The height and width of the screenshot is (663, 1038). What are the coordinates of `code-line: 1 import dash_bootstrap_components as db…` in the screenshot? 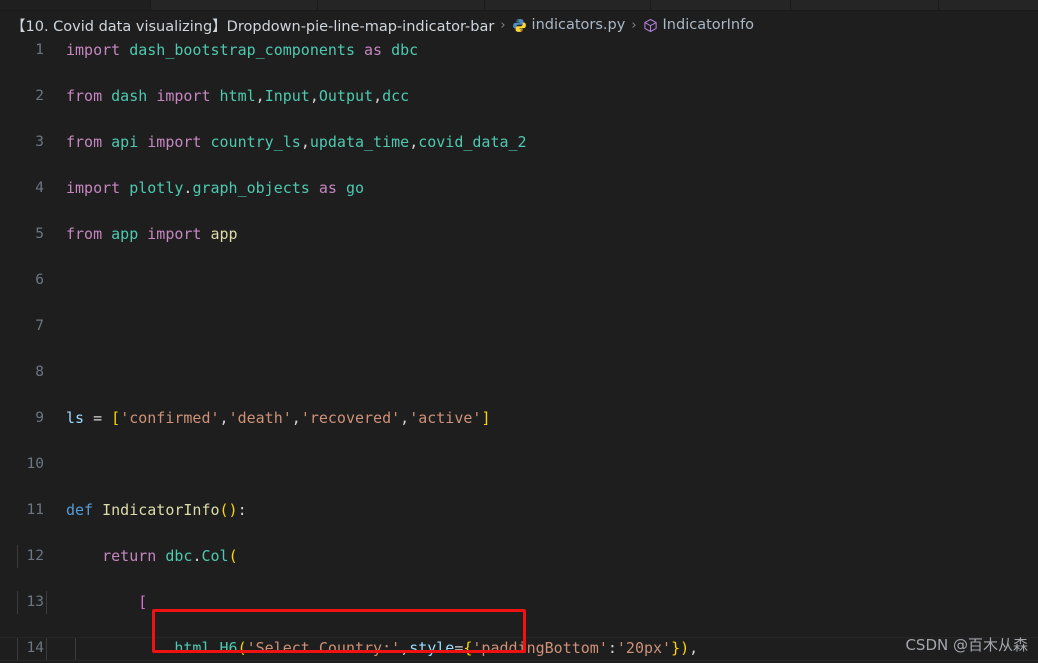 It's located at (519, 50).